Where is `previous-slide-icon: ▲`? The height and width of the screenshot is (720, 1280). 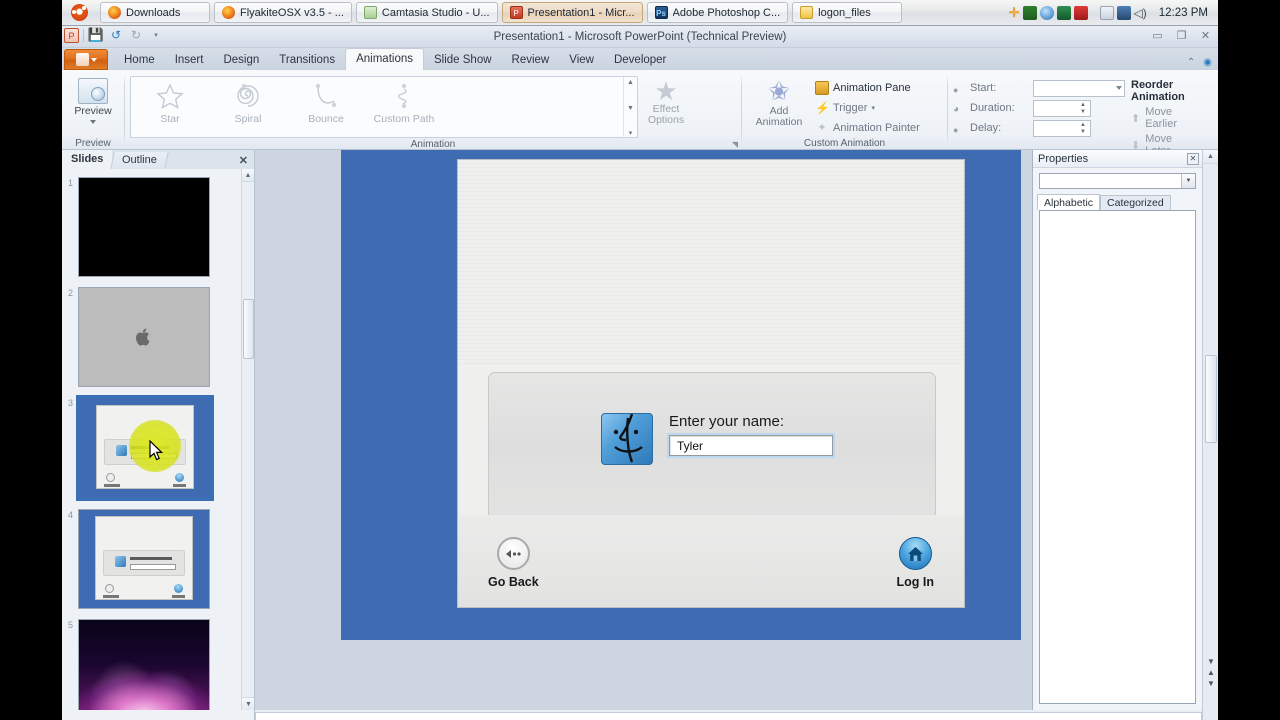 previous-slide-icon: ▲ is located at coordinates (1211, 672).